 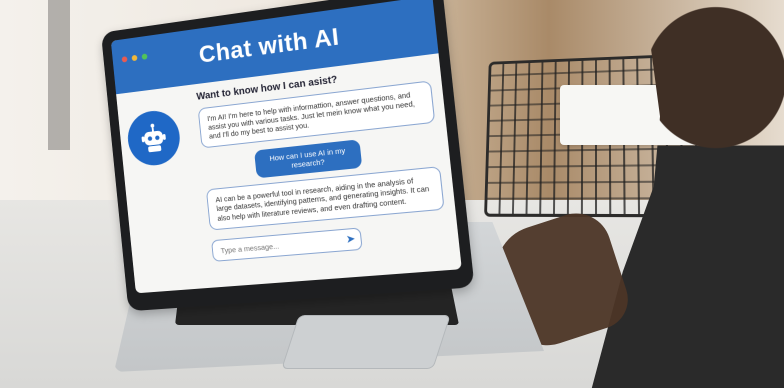 I want to click on window-controls, so click(x=134, y=58).